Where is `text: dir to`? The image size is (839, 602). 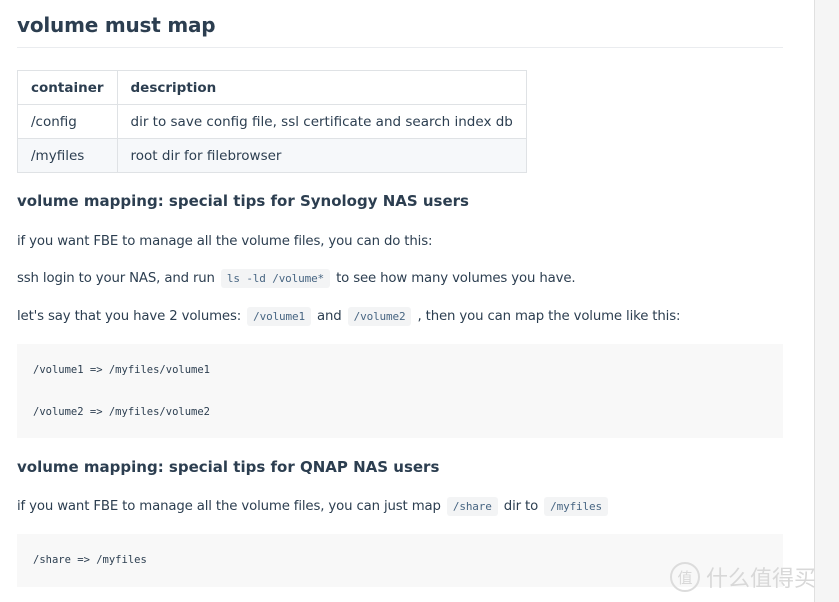 text: dir to is located at coordinates (521, 506).